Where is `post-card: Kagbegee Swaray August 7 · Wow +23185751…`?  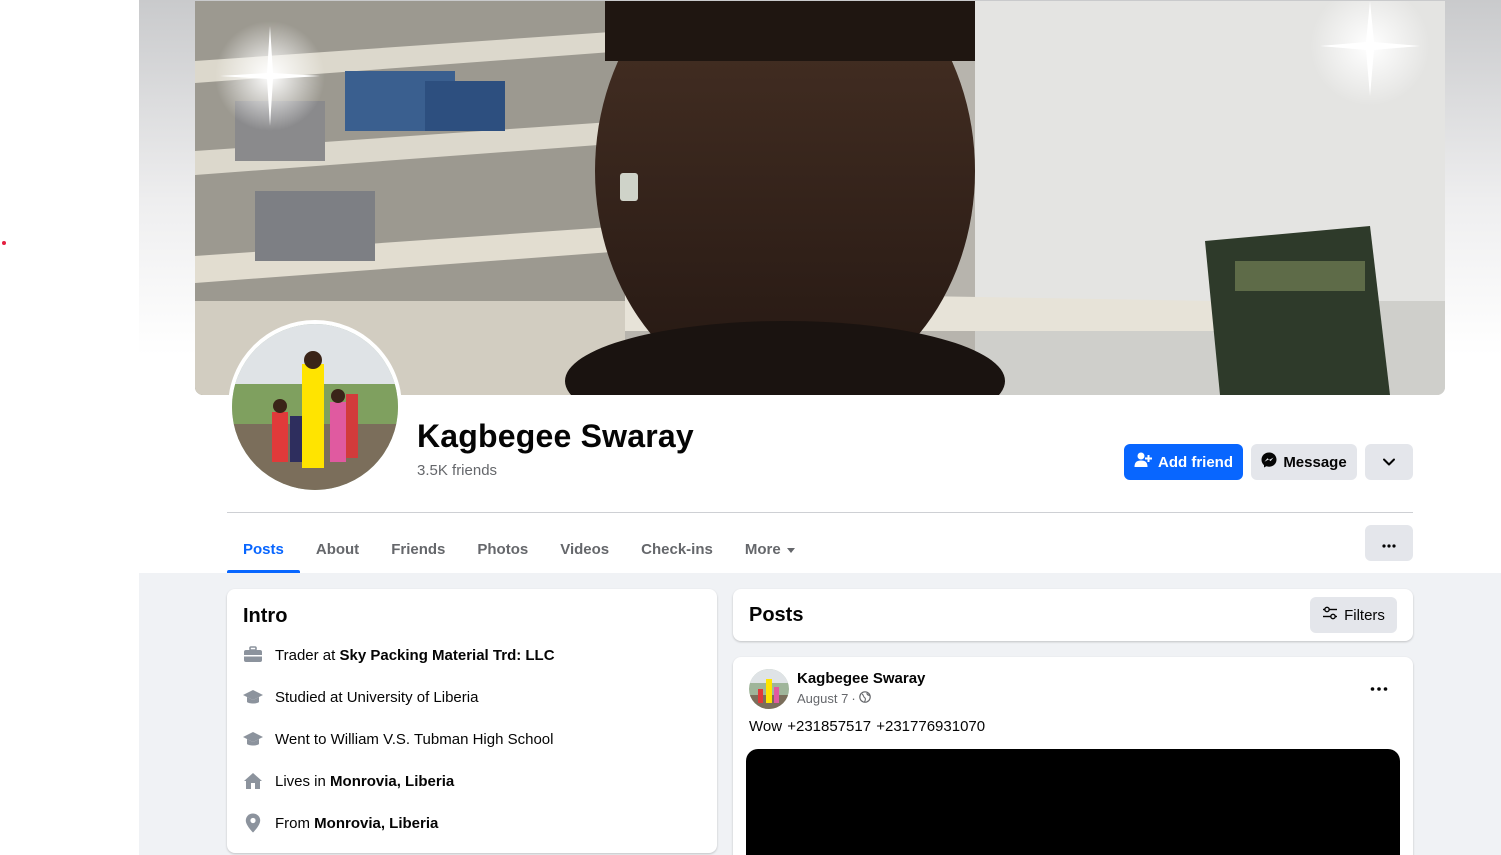 post-card: Kagbegee Swaray August 7 · Wow +23185751… is located at coordinates (1073, 756).